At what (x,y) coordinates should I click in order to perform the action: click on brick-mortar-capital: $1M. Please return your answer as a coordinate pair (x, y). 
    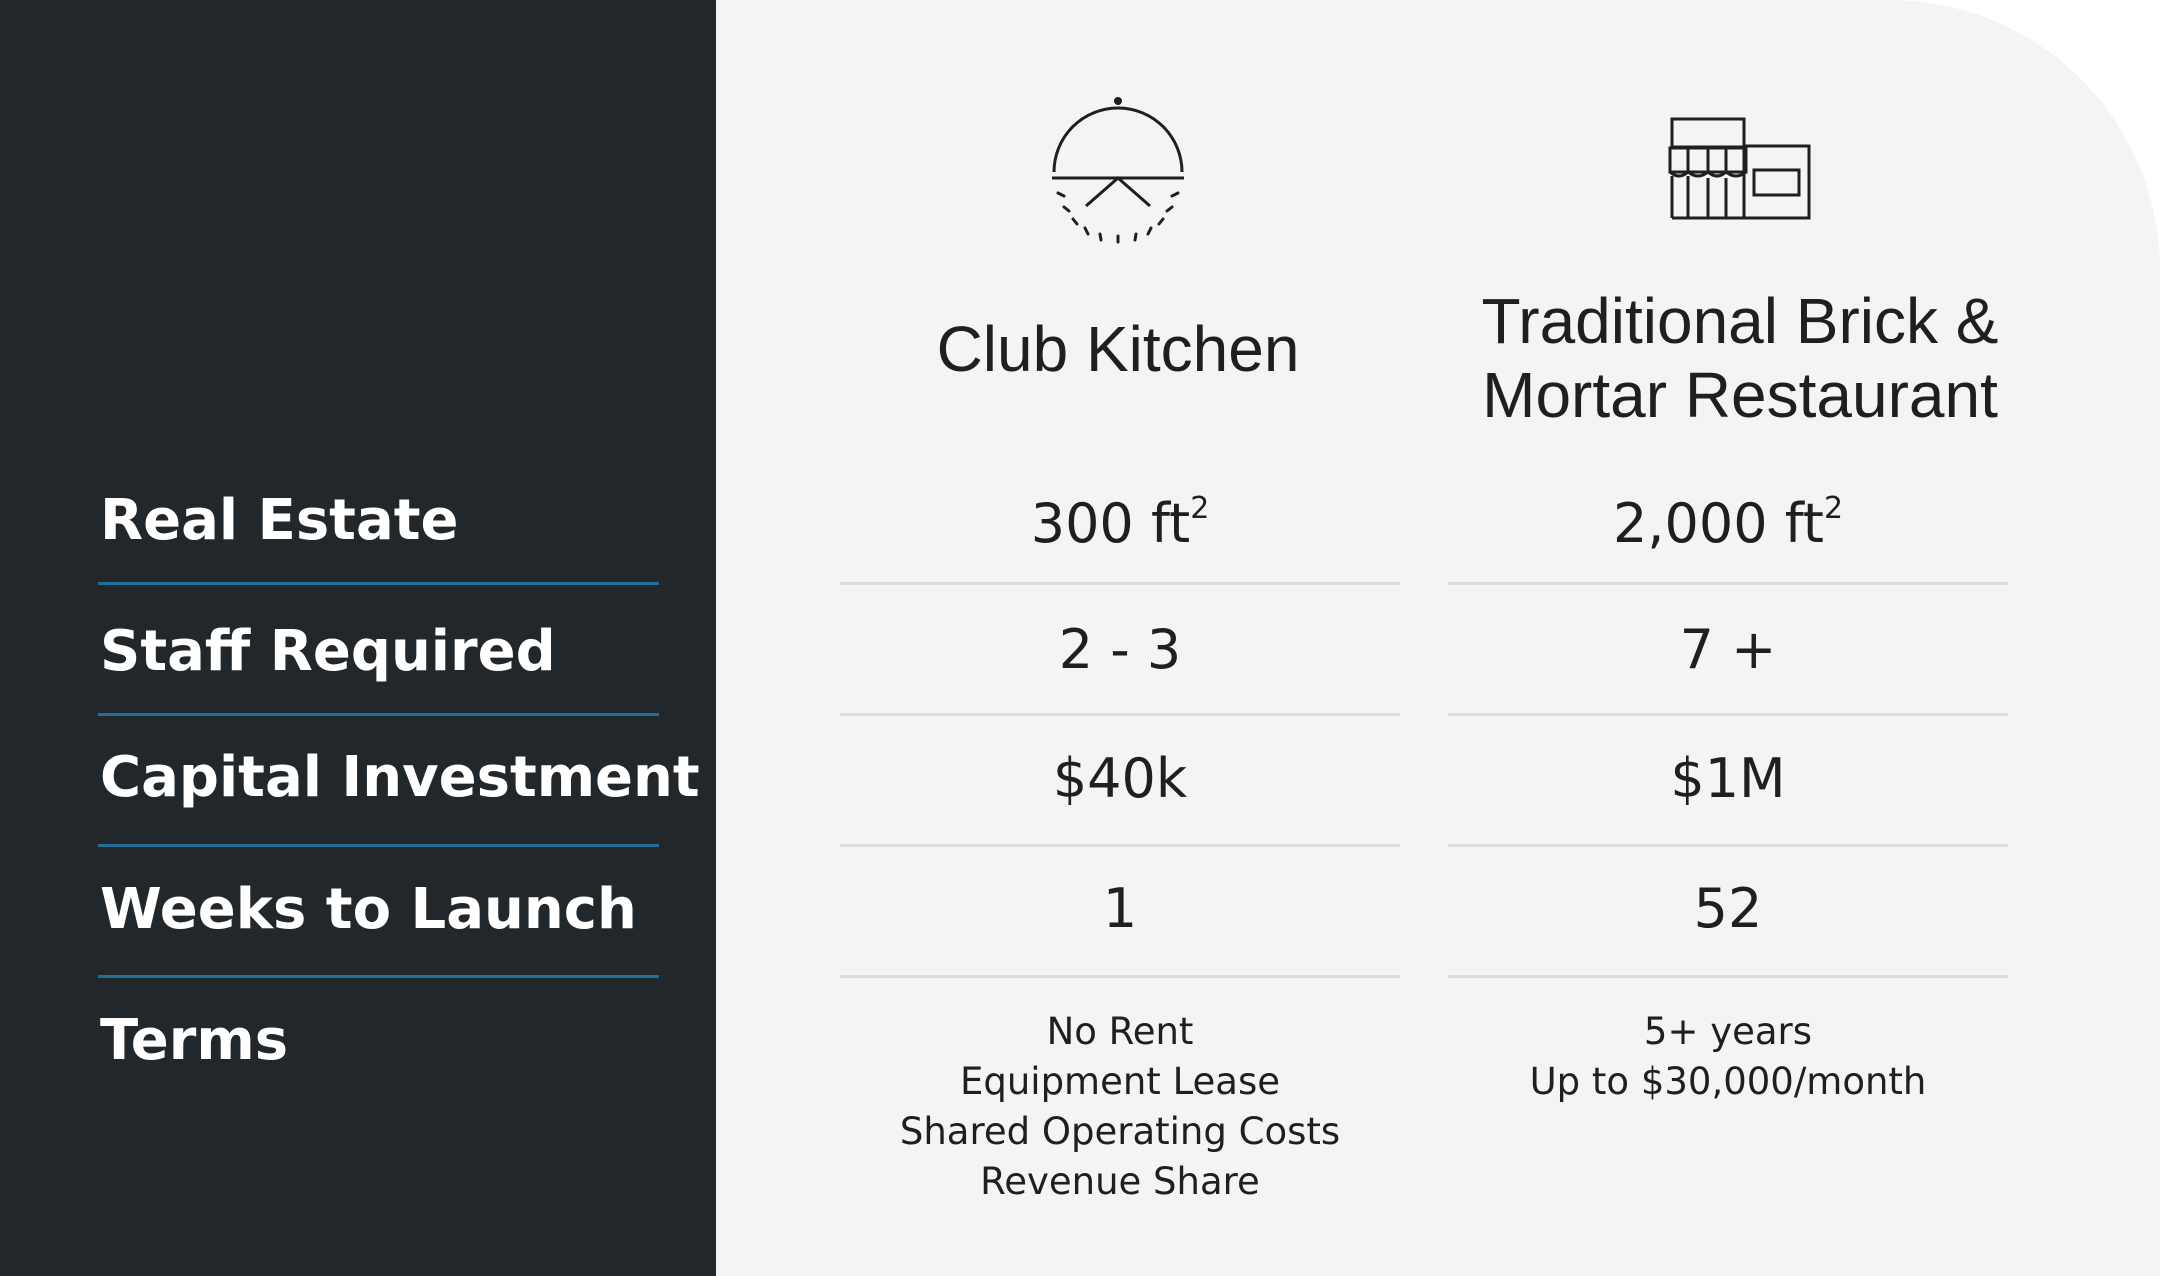
    Looking at the image, I should click on (1728, 778).